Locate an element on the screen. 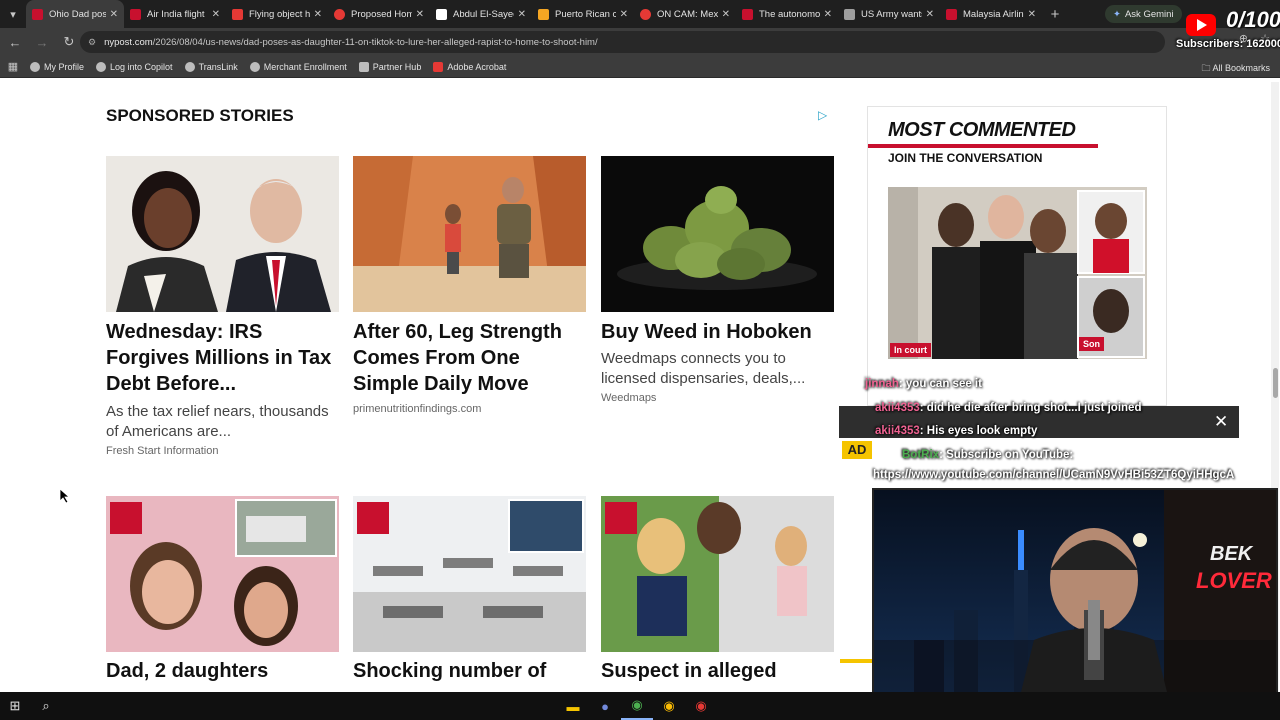 The width and height of the screenshot is (1280, 720). chat-text: : Subscribe on YouTube: is located at coordinates (1006, 455).